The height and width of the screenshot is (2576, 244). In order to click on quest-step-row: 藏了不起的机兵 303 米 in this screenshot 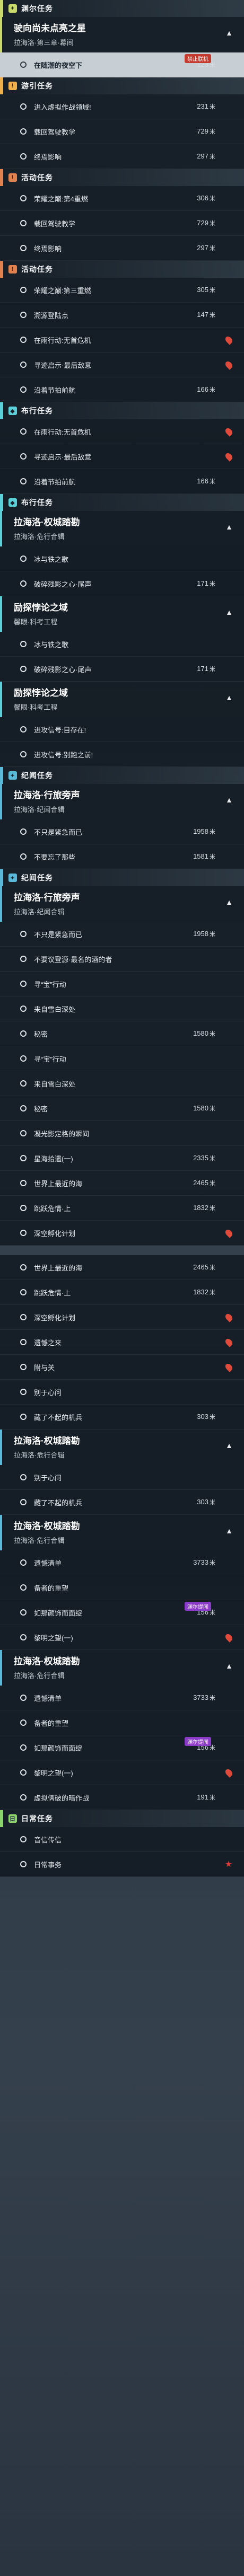, I will do `click(122, 1417)`.